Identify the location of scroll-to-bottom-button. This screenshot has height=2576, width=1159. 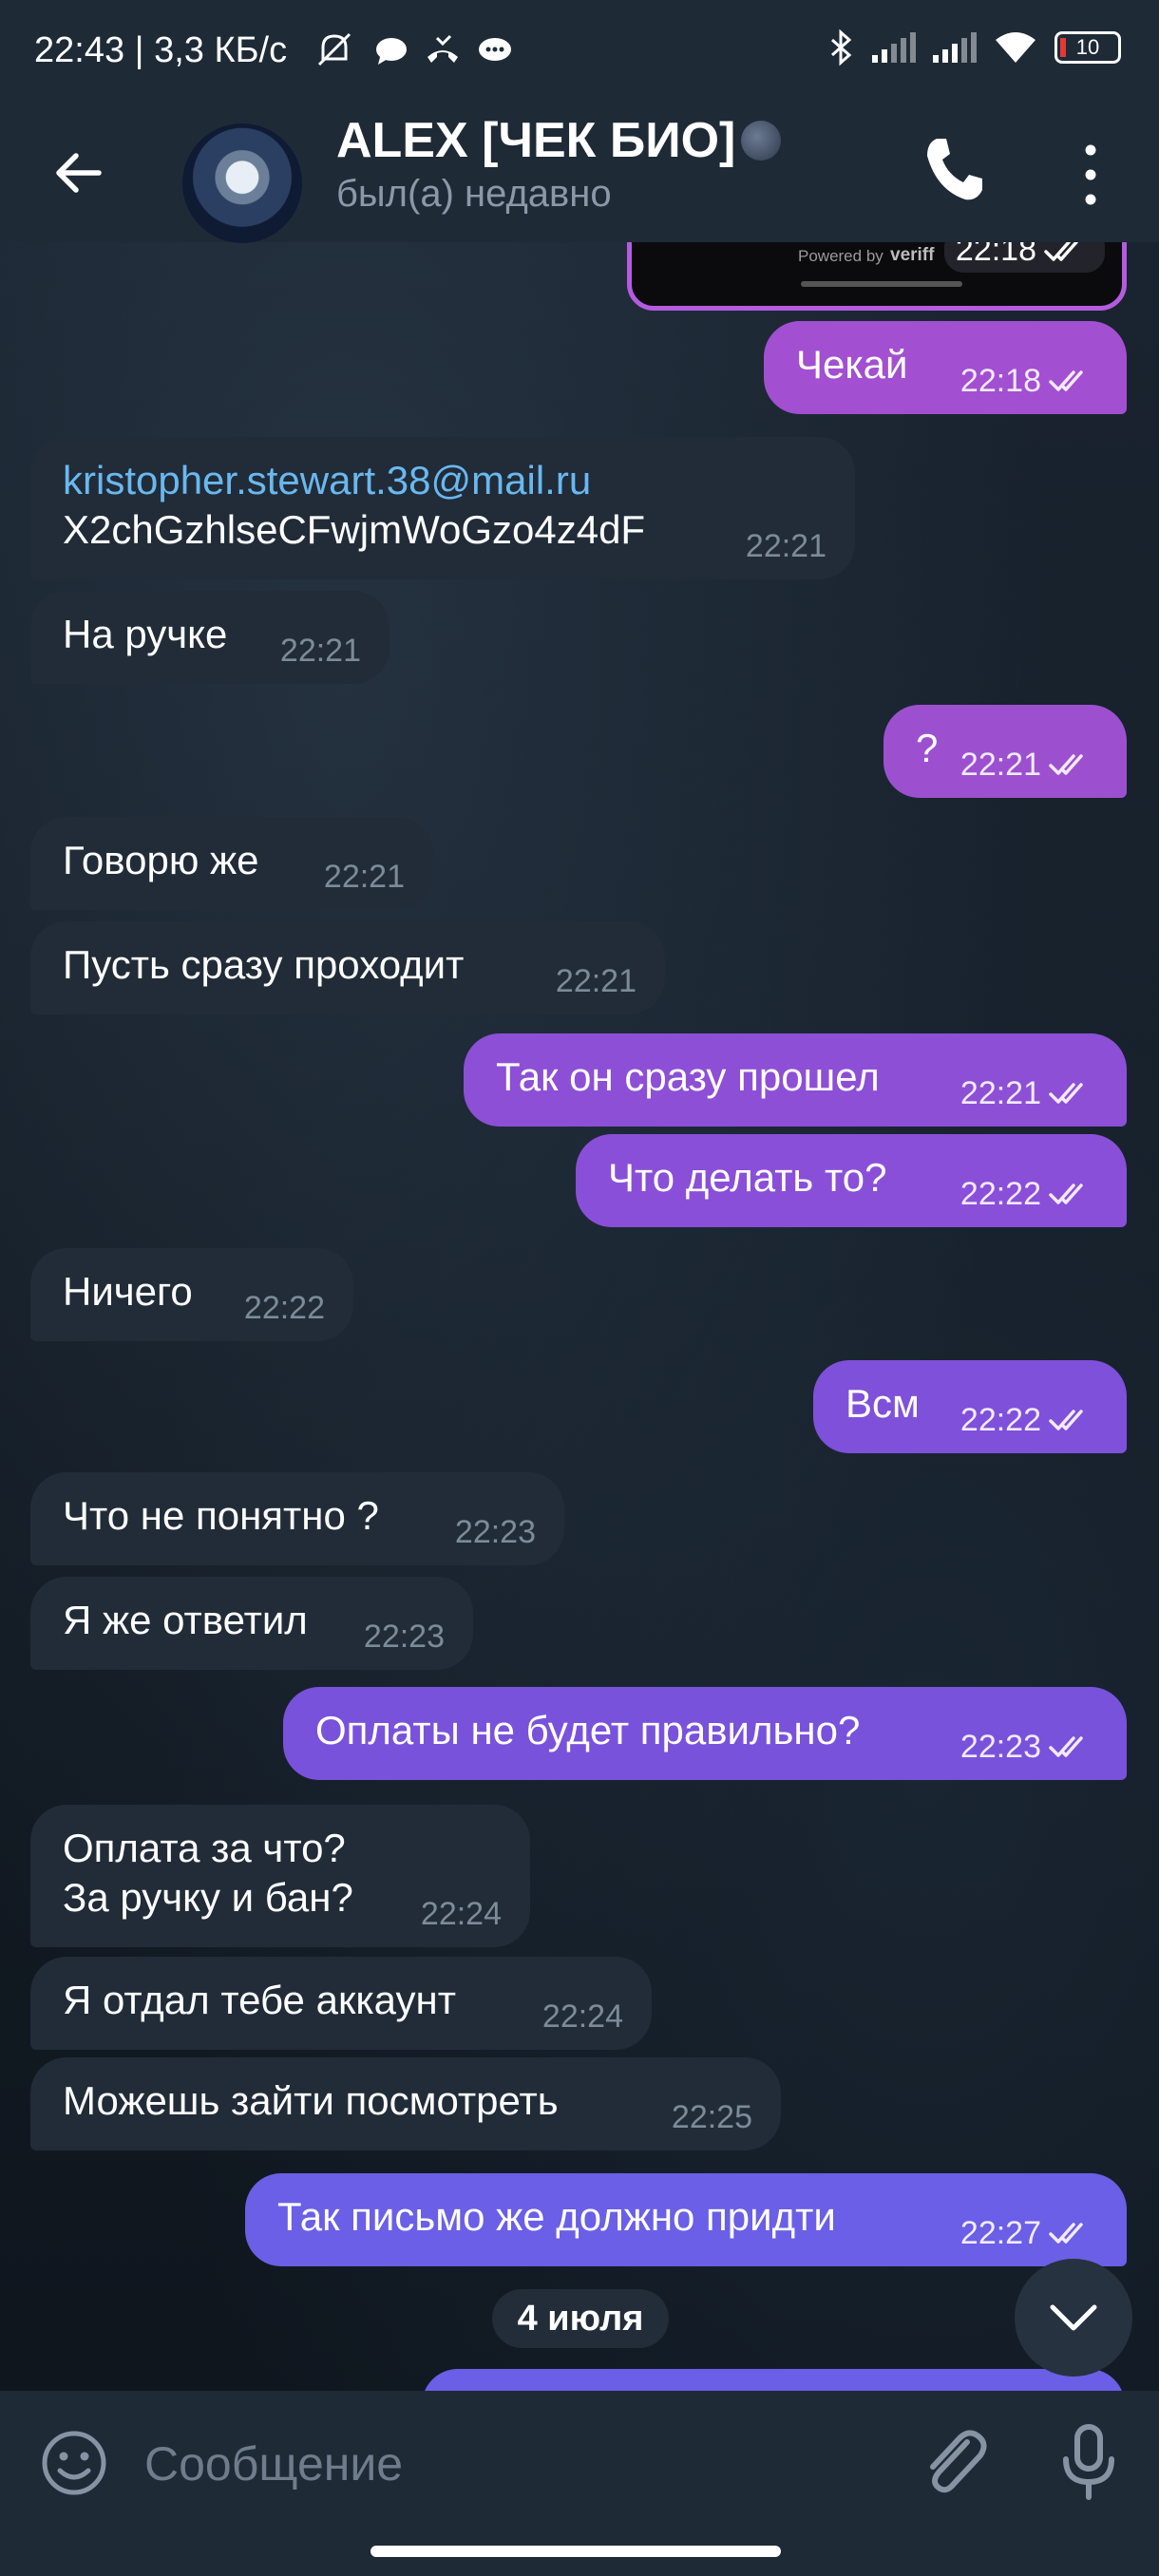
(1073, 2318).